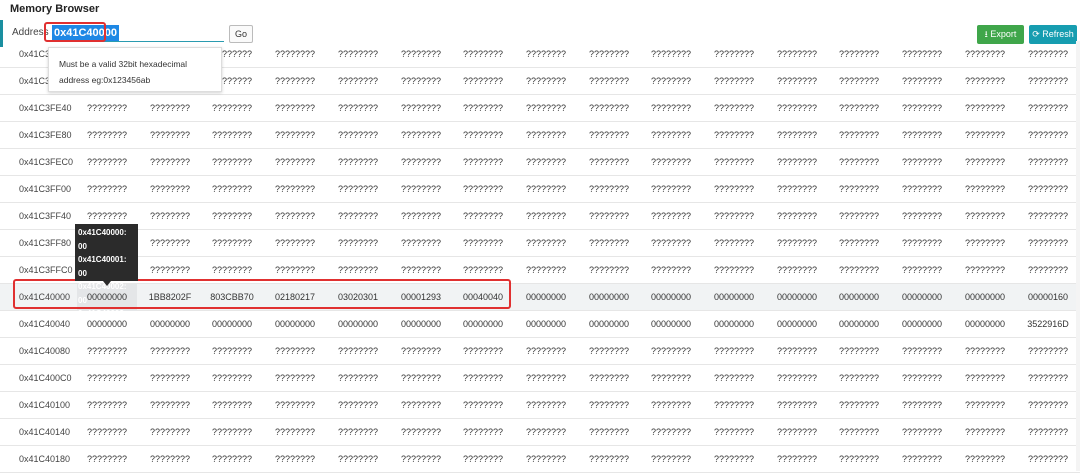 This screenshot has width=1080, height=473. What do you see at coordinates (1078, 256) in the screenshot?
I see `vertical-scrollbar` at bounding box center [1078, 256].